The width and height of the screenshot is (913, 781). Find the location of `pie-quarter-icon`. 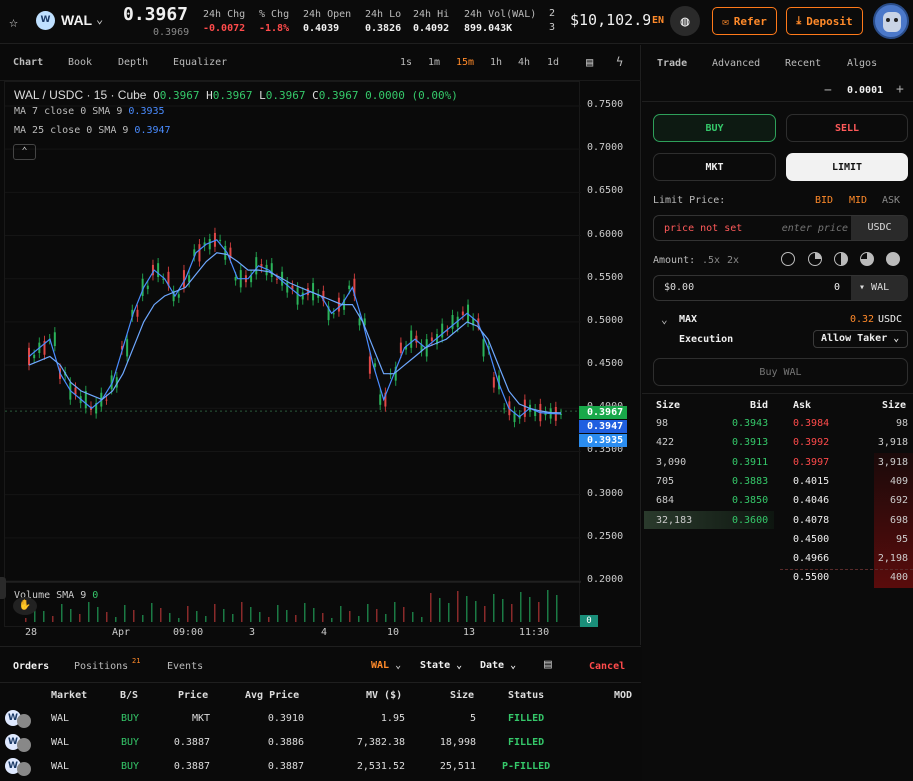

pie-quarter-icon is located at coordinates (815, 259).